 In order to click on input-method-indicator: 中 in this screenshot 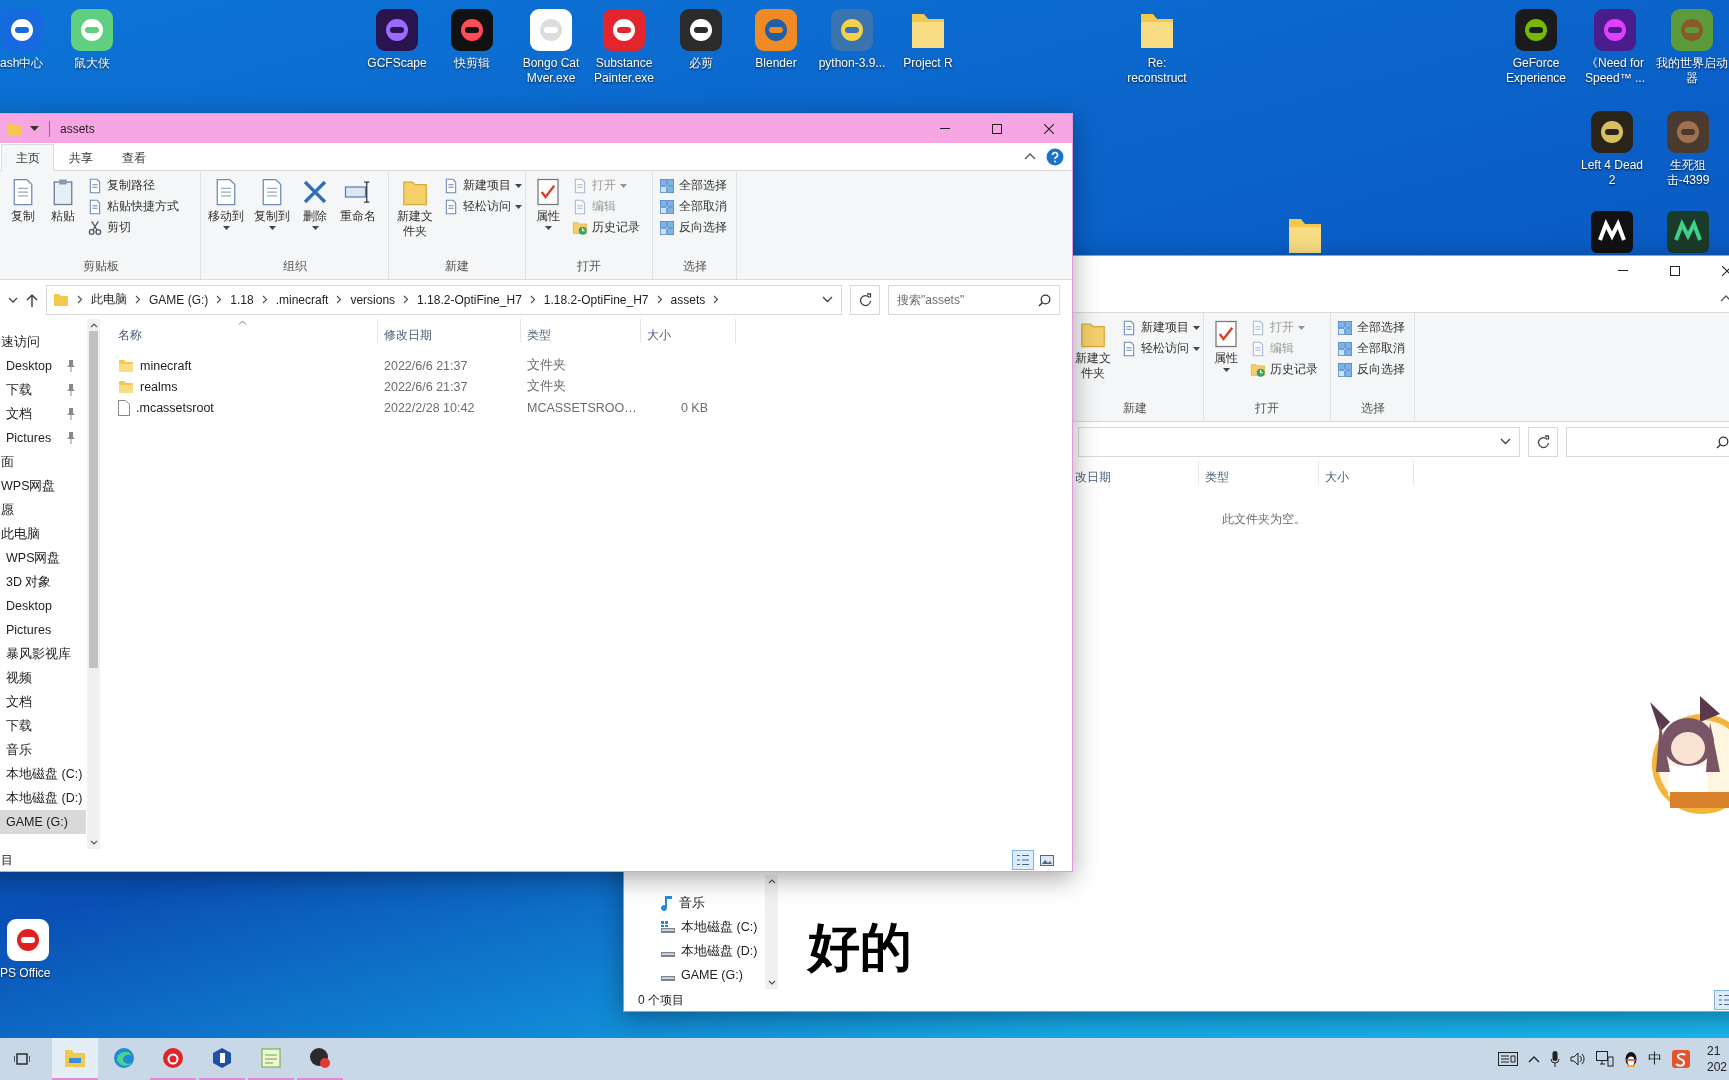, I will do `click(1655, 1059)`.